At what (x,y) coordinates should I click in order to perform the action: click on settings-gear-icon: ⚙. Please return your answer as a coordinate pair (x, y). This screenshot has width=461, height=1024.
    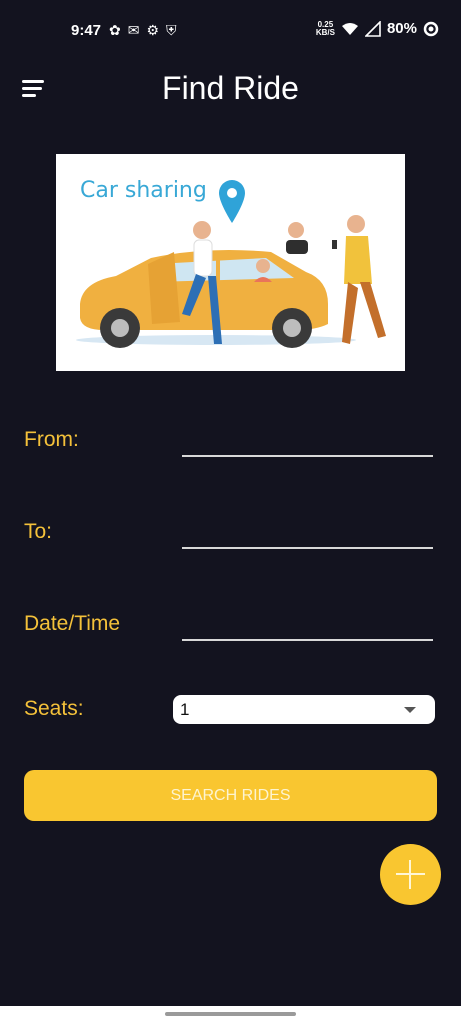
    Looking at the image, I should click on (153, 30).